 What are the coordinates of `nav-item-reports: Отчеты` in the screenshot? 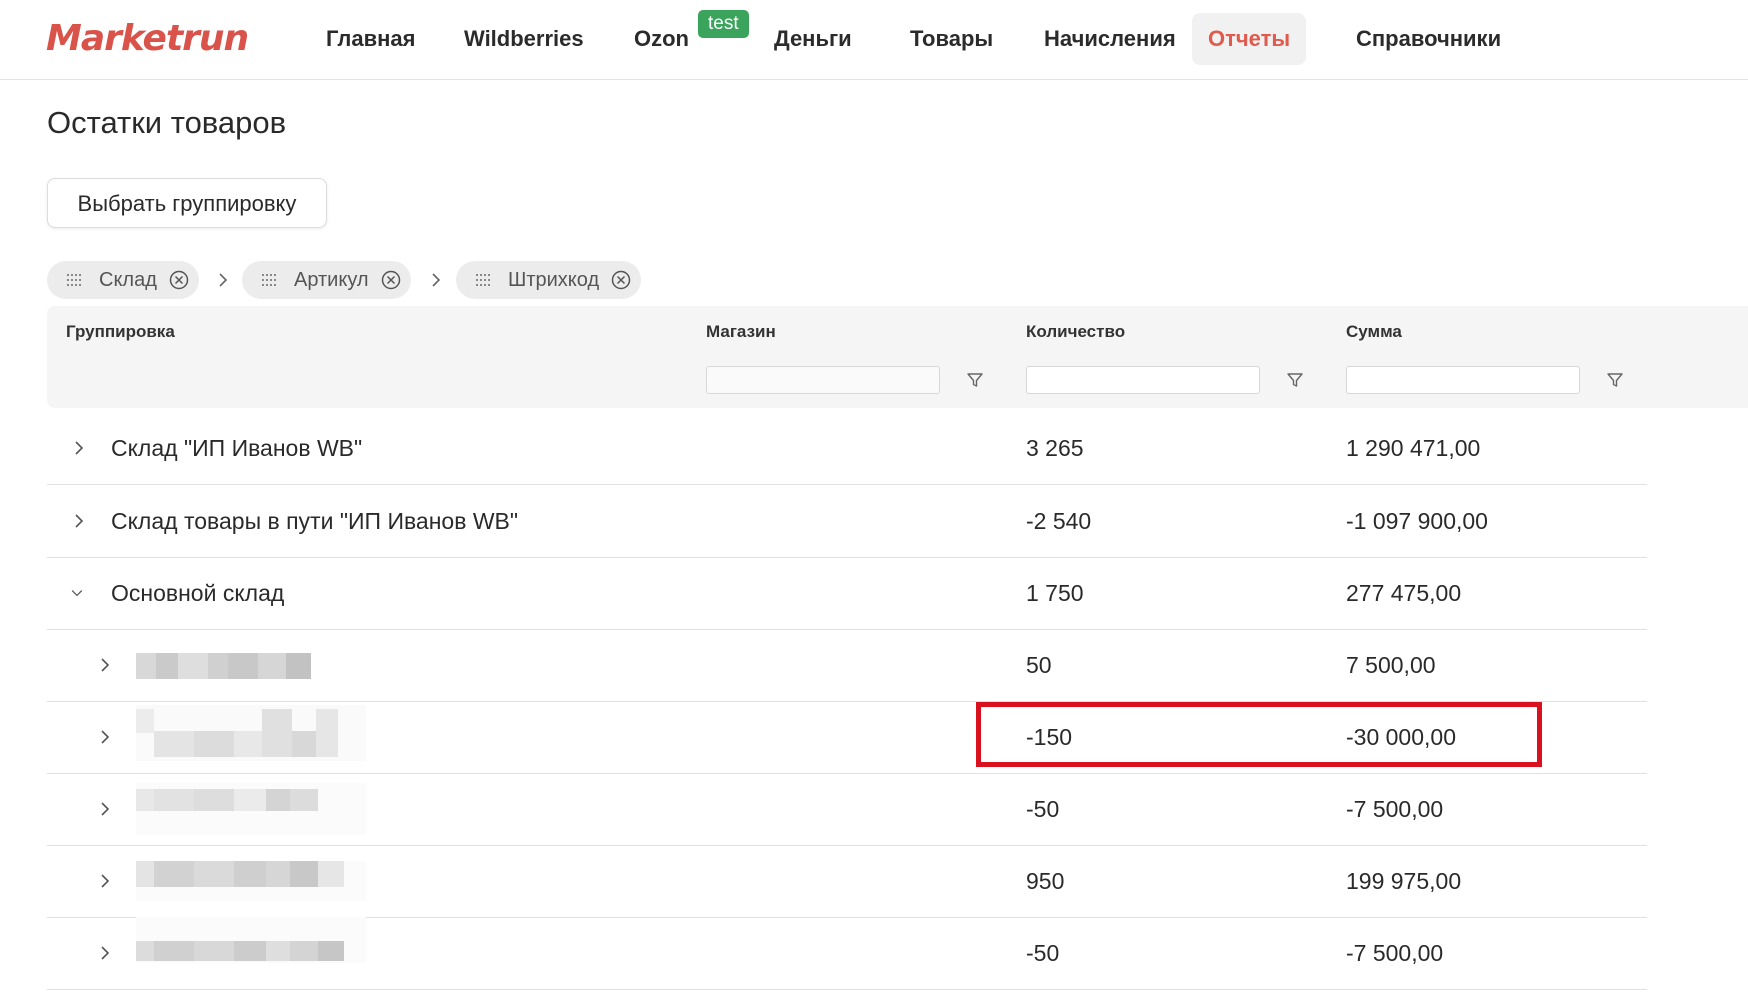 It's located at (1249, 39).